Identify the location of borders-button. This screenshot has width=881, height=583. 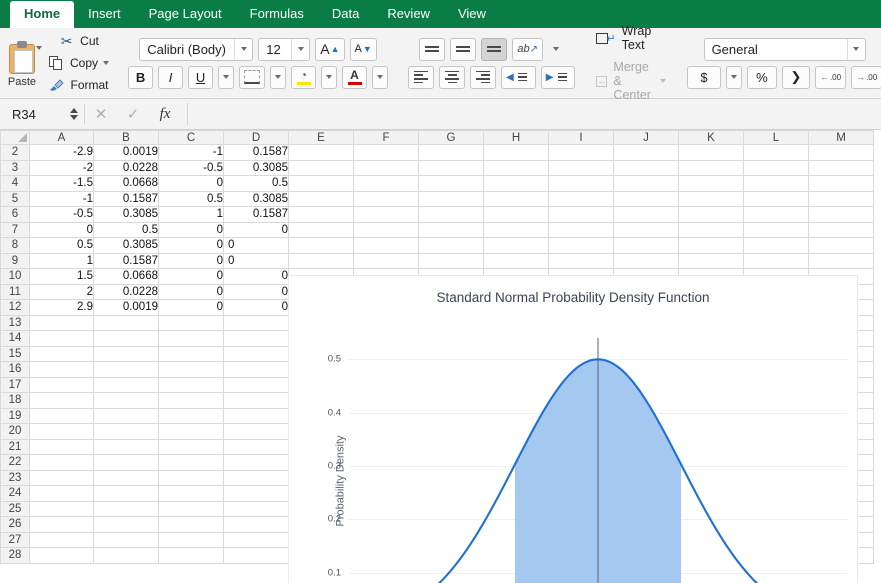
(252, 77).